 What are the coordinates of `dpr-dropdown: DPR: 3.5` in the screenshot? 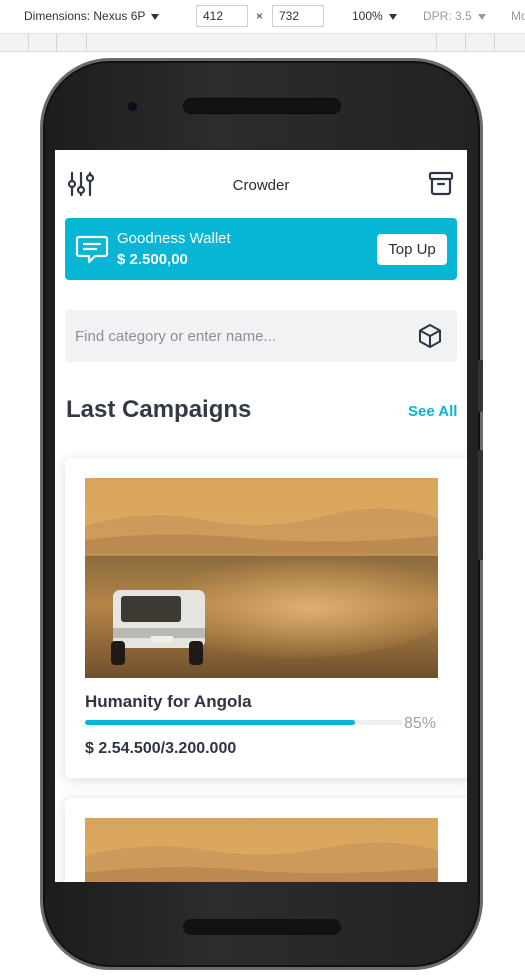 It's located at (454, 16).